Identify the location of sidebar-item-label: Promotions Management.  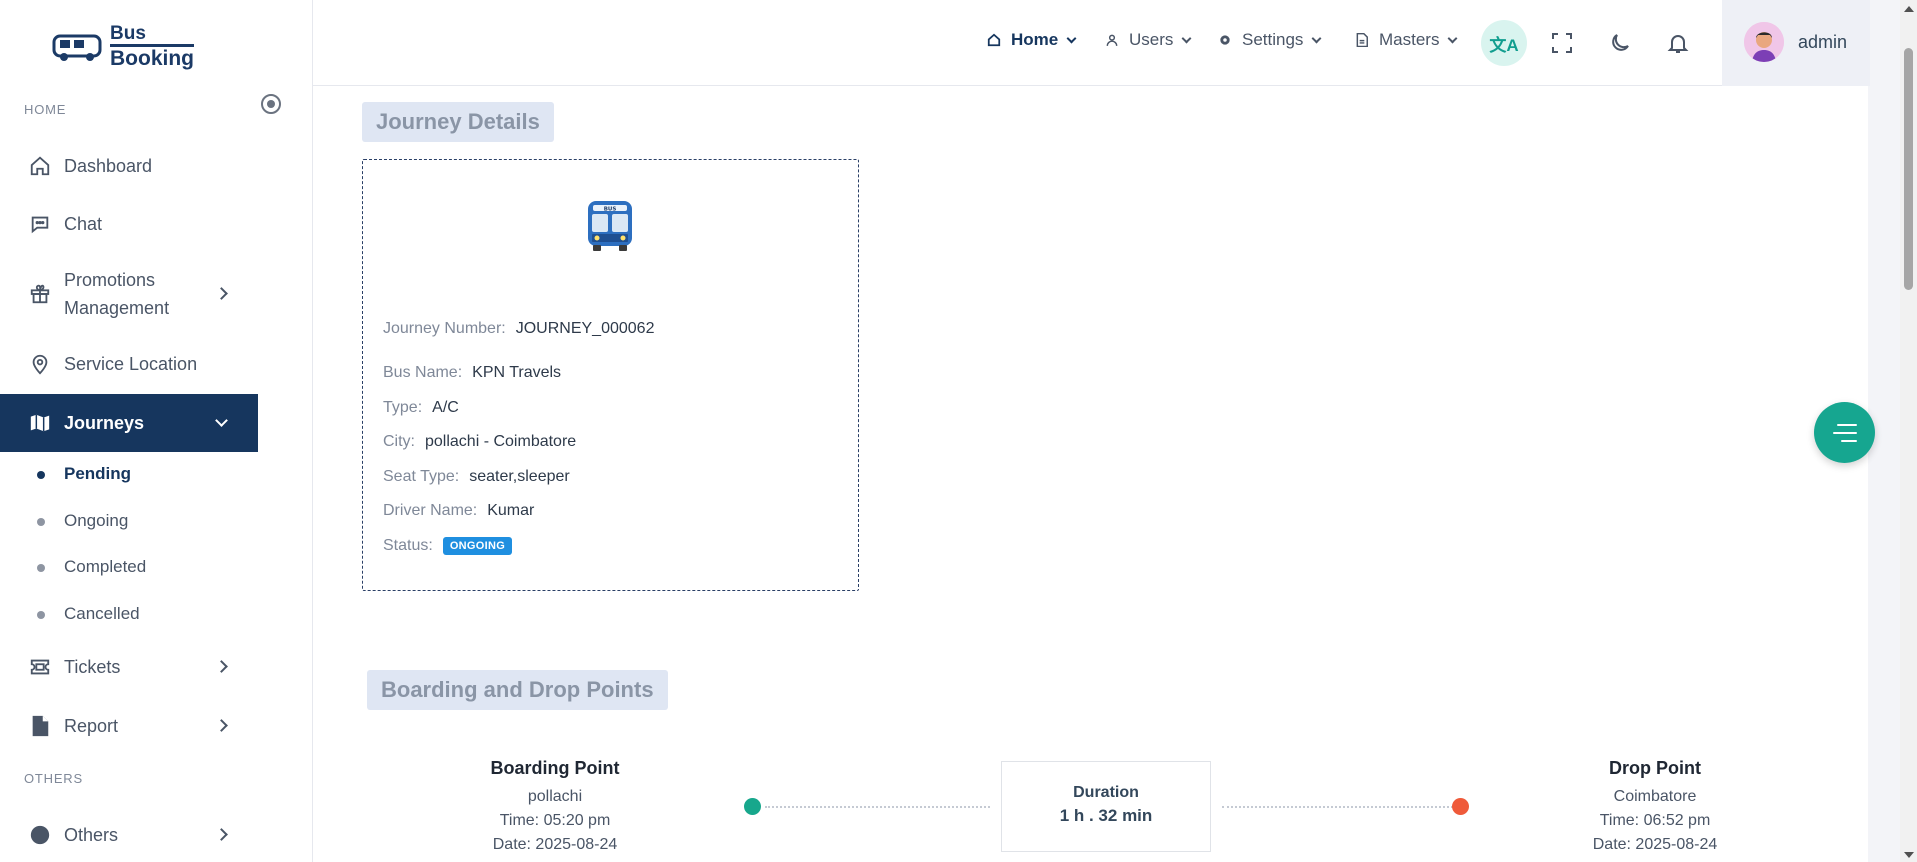
(116, 294).